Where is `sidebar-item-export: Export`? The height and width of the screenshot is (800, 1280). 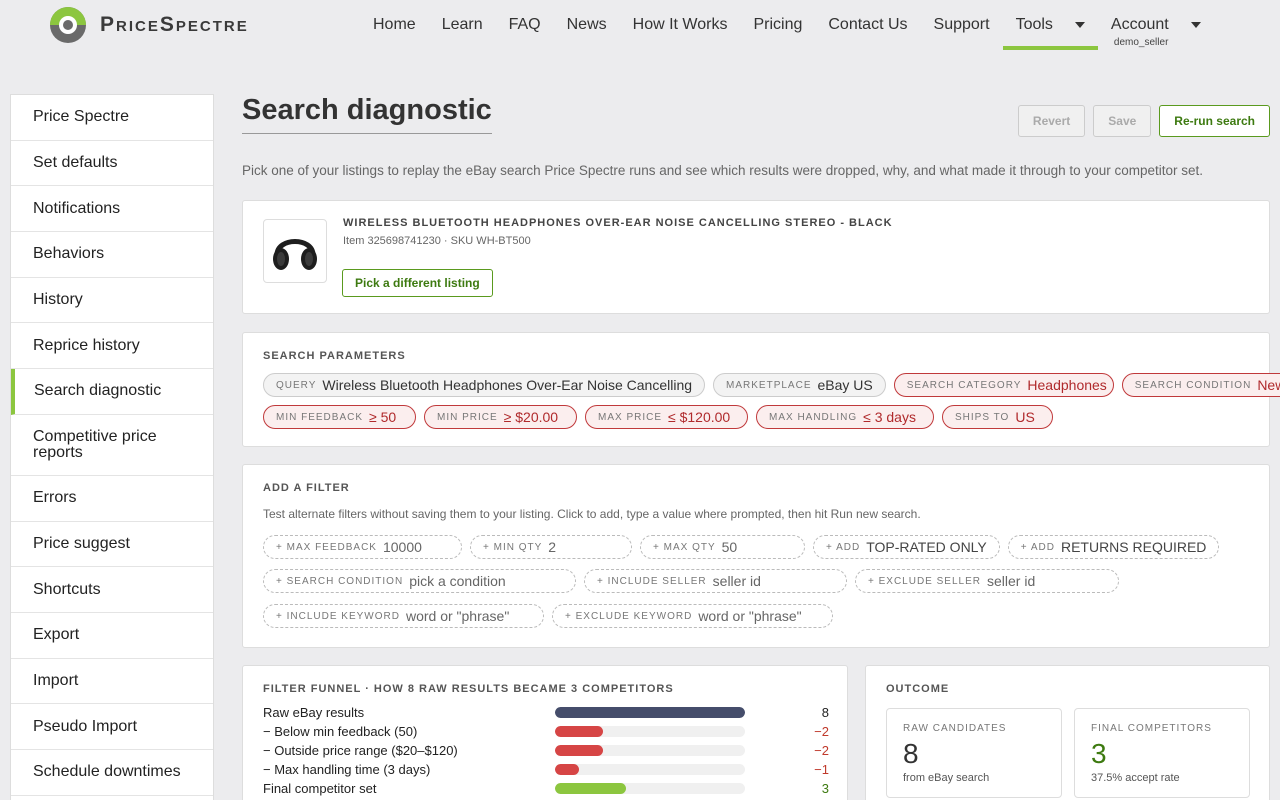 sidebar-item-export: Export is located at coordinates (112, 636).